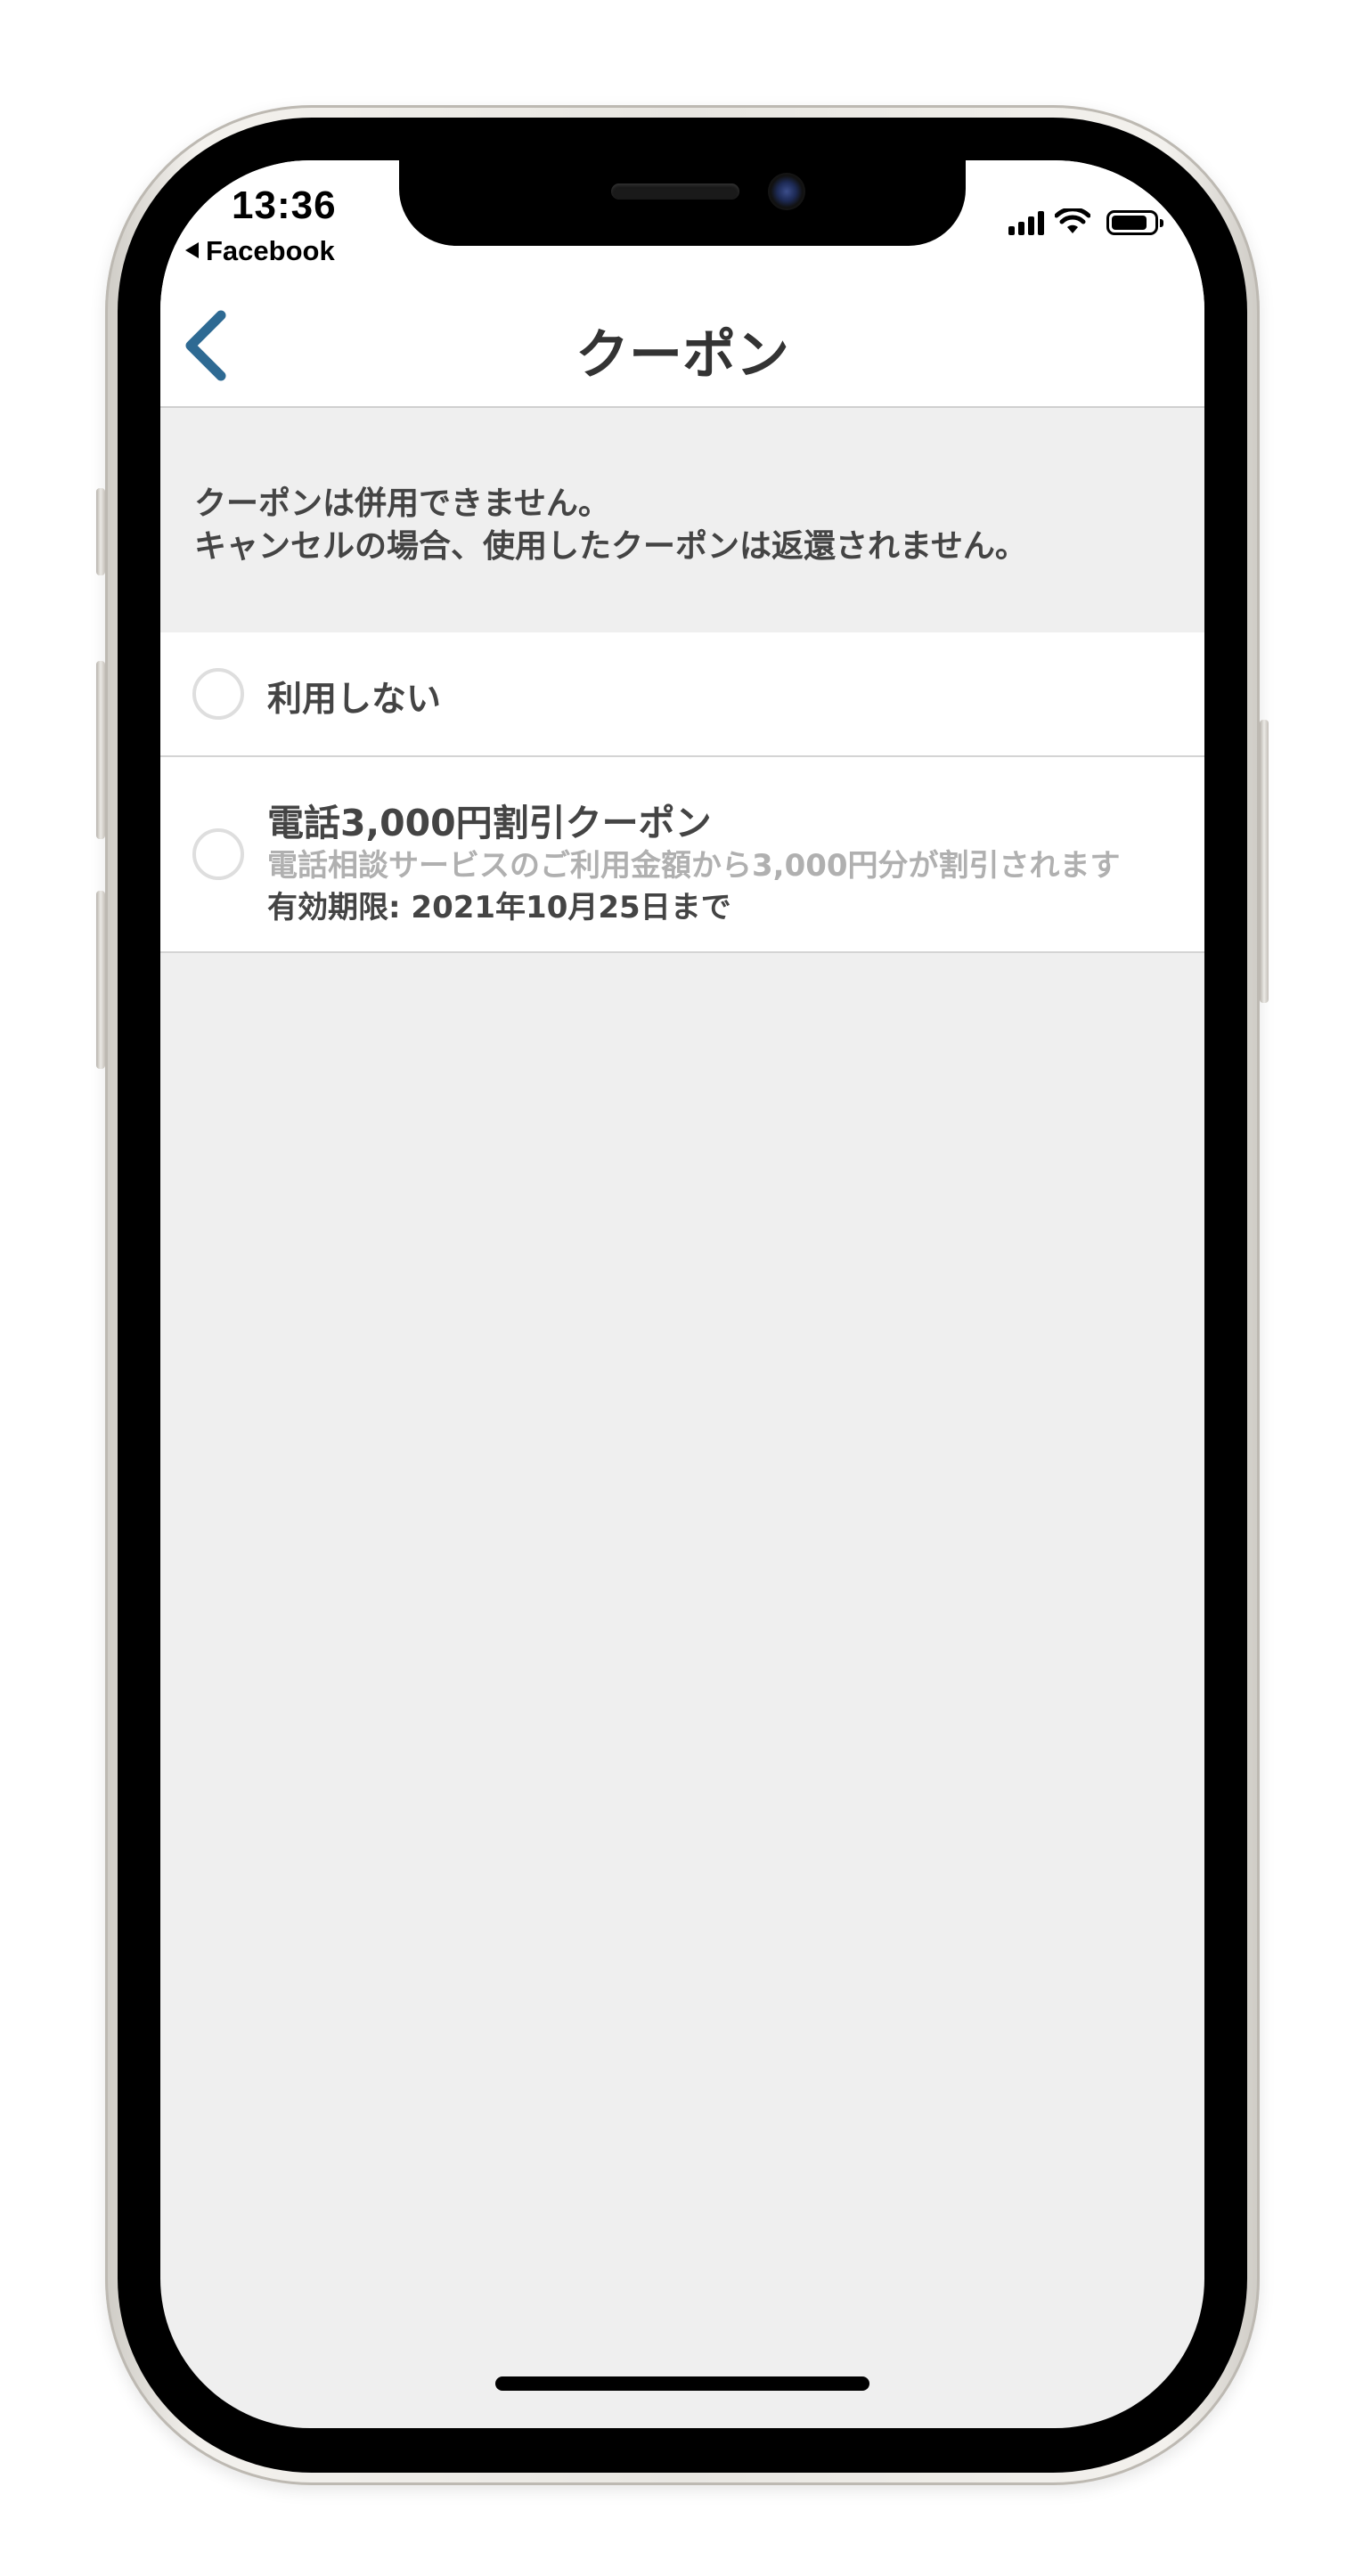 This screenshot has width=1363, height=2576. Describe the element at coordinates (101, 980) in the screenshot. I see `volume-down-button` at that location.